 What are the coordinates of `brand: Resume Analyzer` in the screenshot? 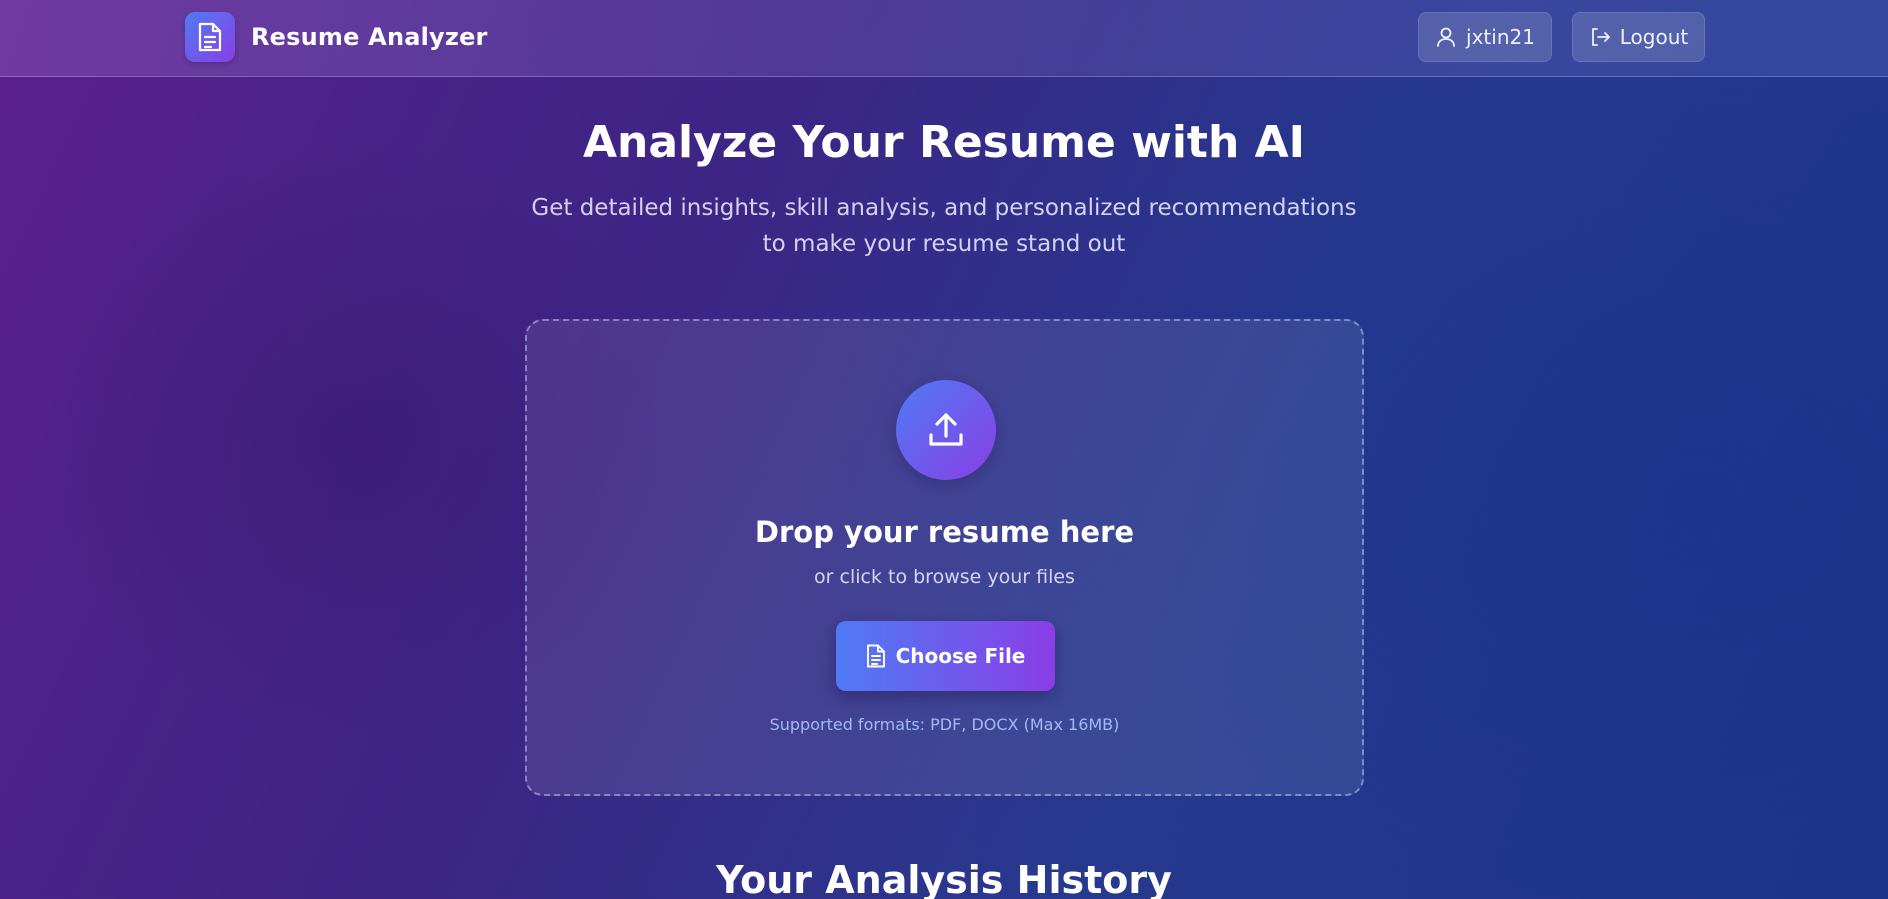 It's located at (336, 37).